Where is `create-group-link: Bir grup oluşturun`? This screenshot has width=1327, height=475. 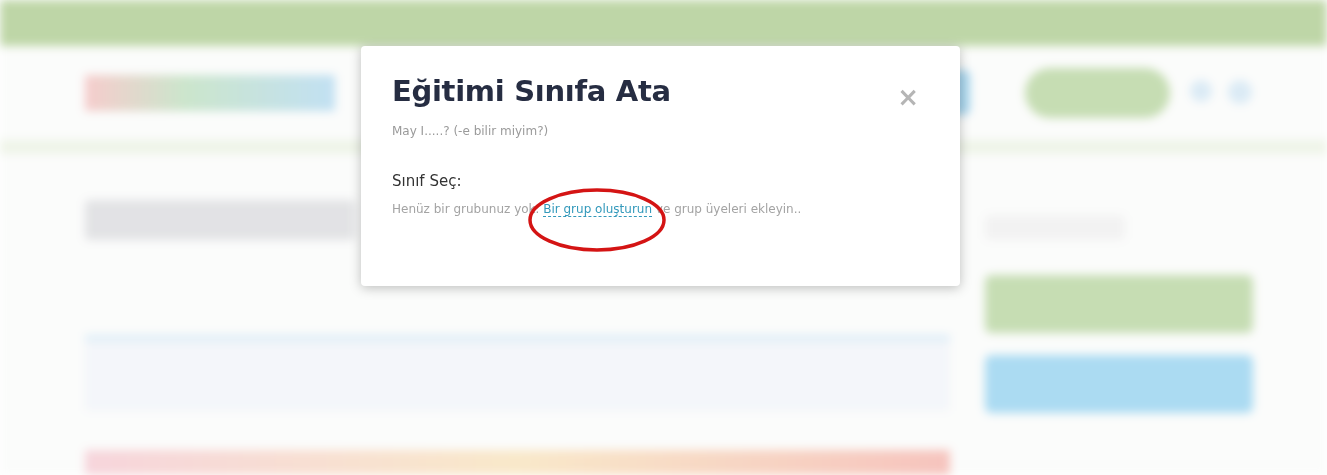 create-group-link: Bir grup oluşturun is located at coordinates (598, 209).